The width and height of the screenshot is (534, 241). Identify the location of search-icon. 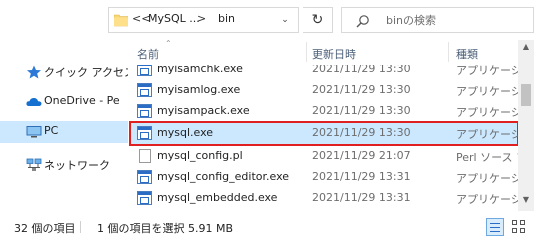
(362, 21).